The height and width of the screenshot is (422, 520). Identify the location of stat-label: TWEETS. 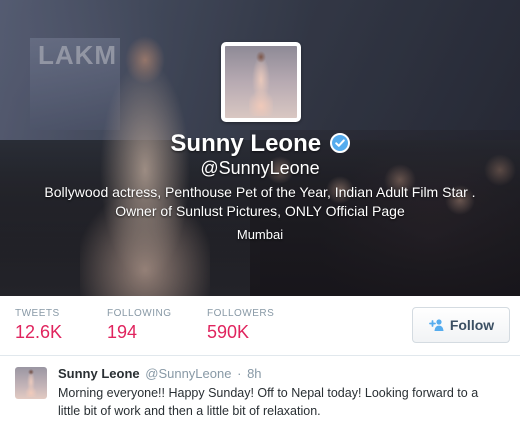
(37, 313).